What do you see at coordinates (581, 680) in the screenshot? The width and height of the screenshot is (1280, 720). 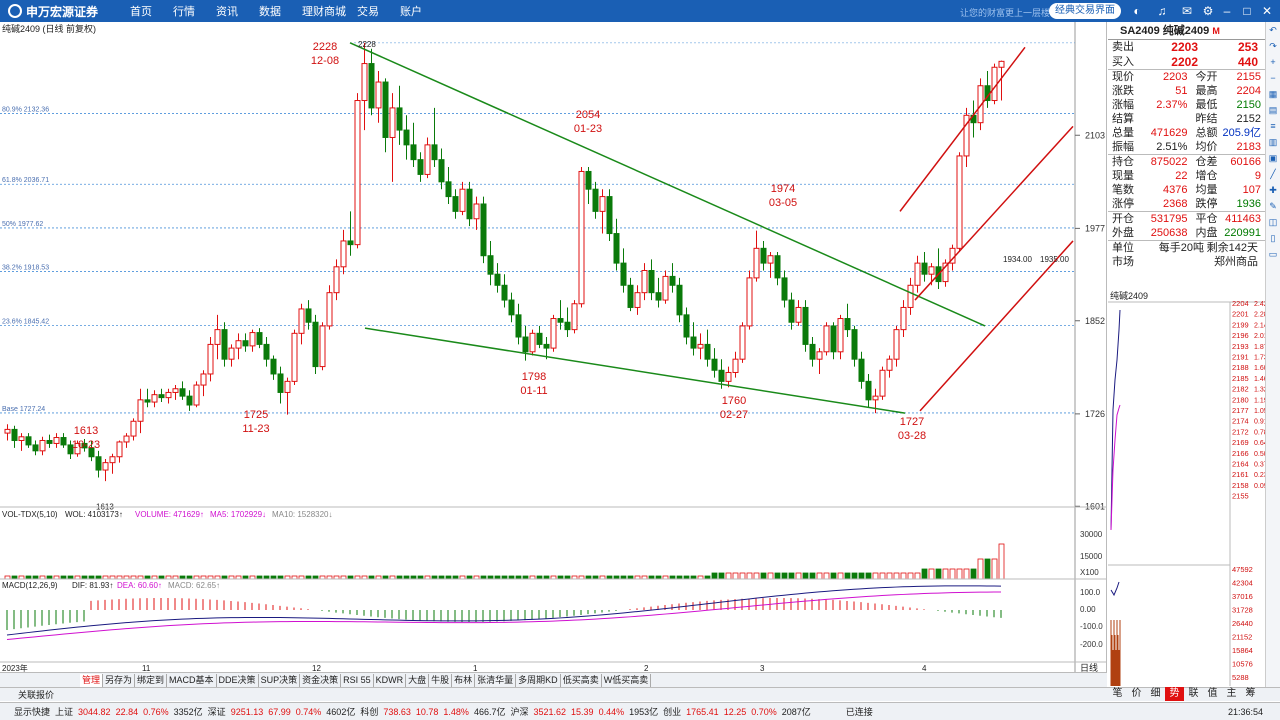 I see `indicator-tab-14: 低买高卖` at bounding box center [581, 680].